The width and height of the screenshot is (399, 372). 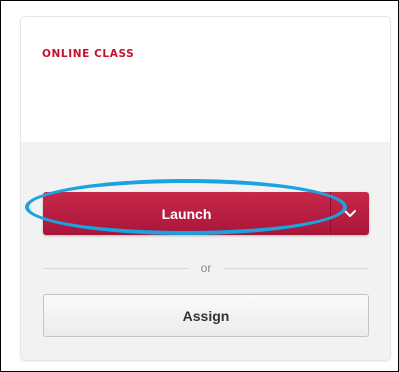 What do you see at coordinates (186, 213) in the screenshot?
I see `launch-button: Launch` at bounding box center [186, 213].